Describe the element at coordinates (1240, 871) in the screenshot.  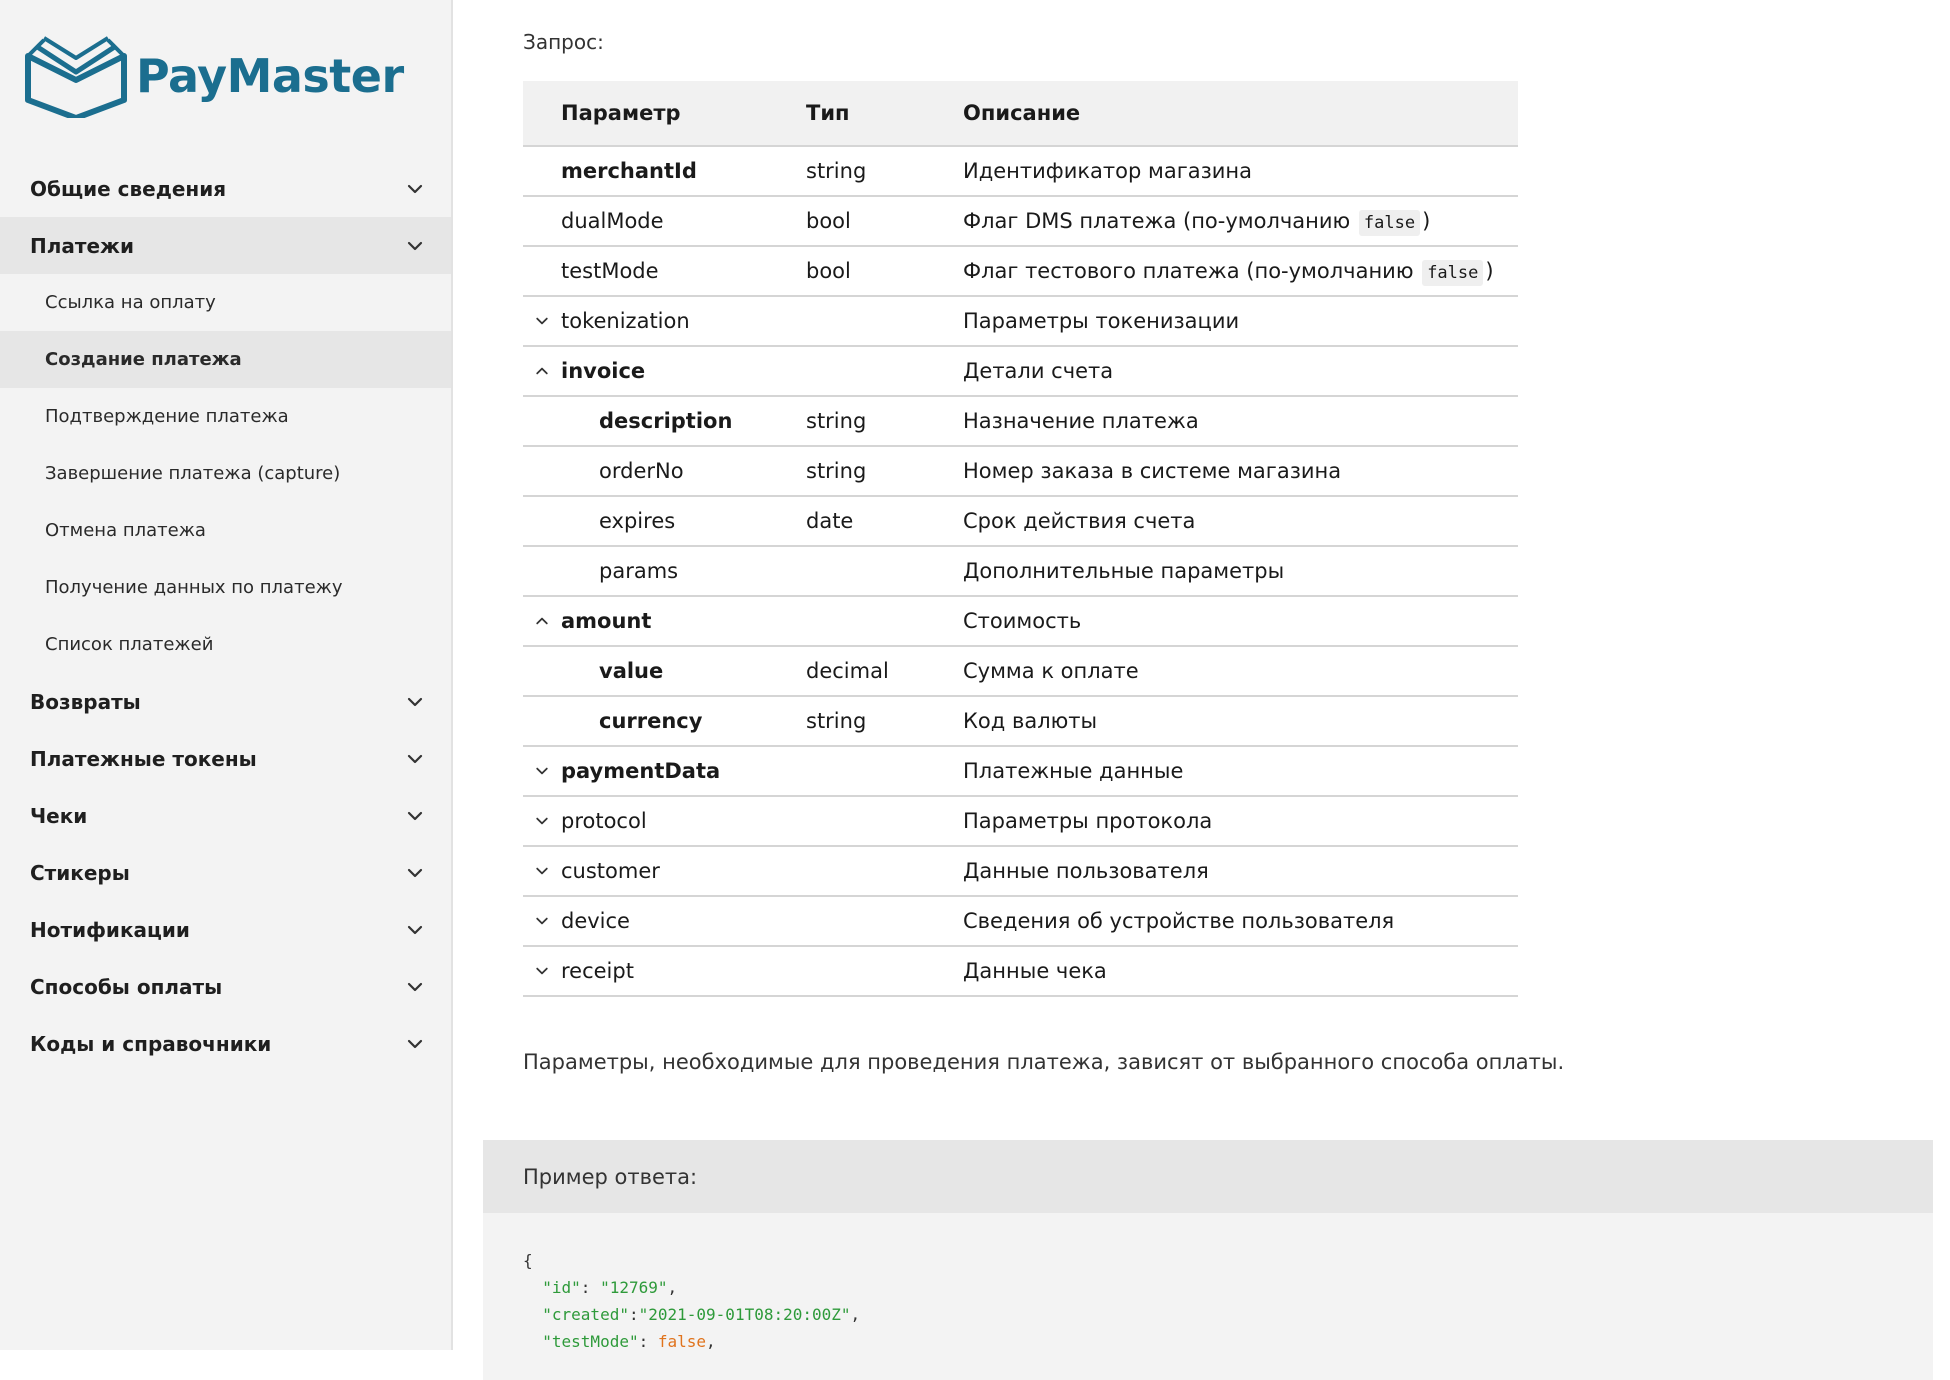
I see `param-description: Данные пользователя` at that location.